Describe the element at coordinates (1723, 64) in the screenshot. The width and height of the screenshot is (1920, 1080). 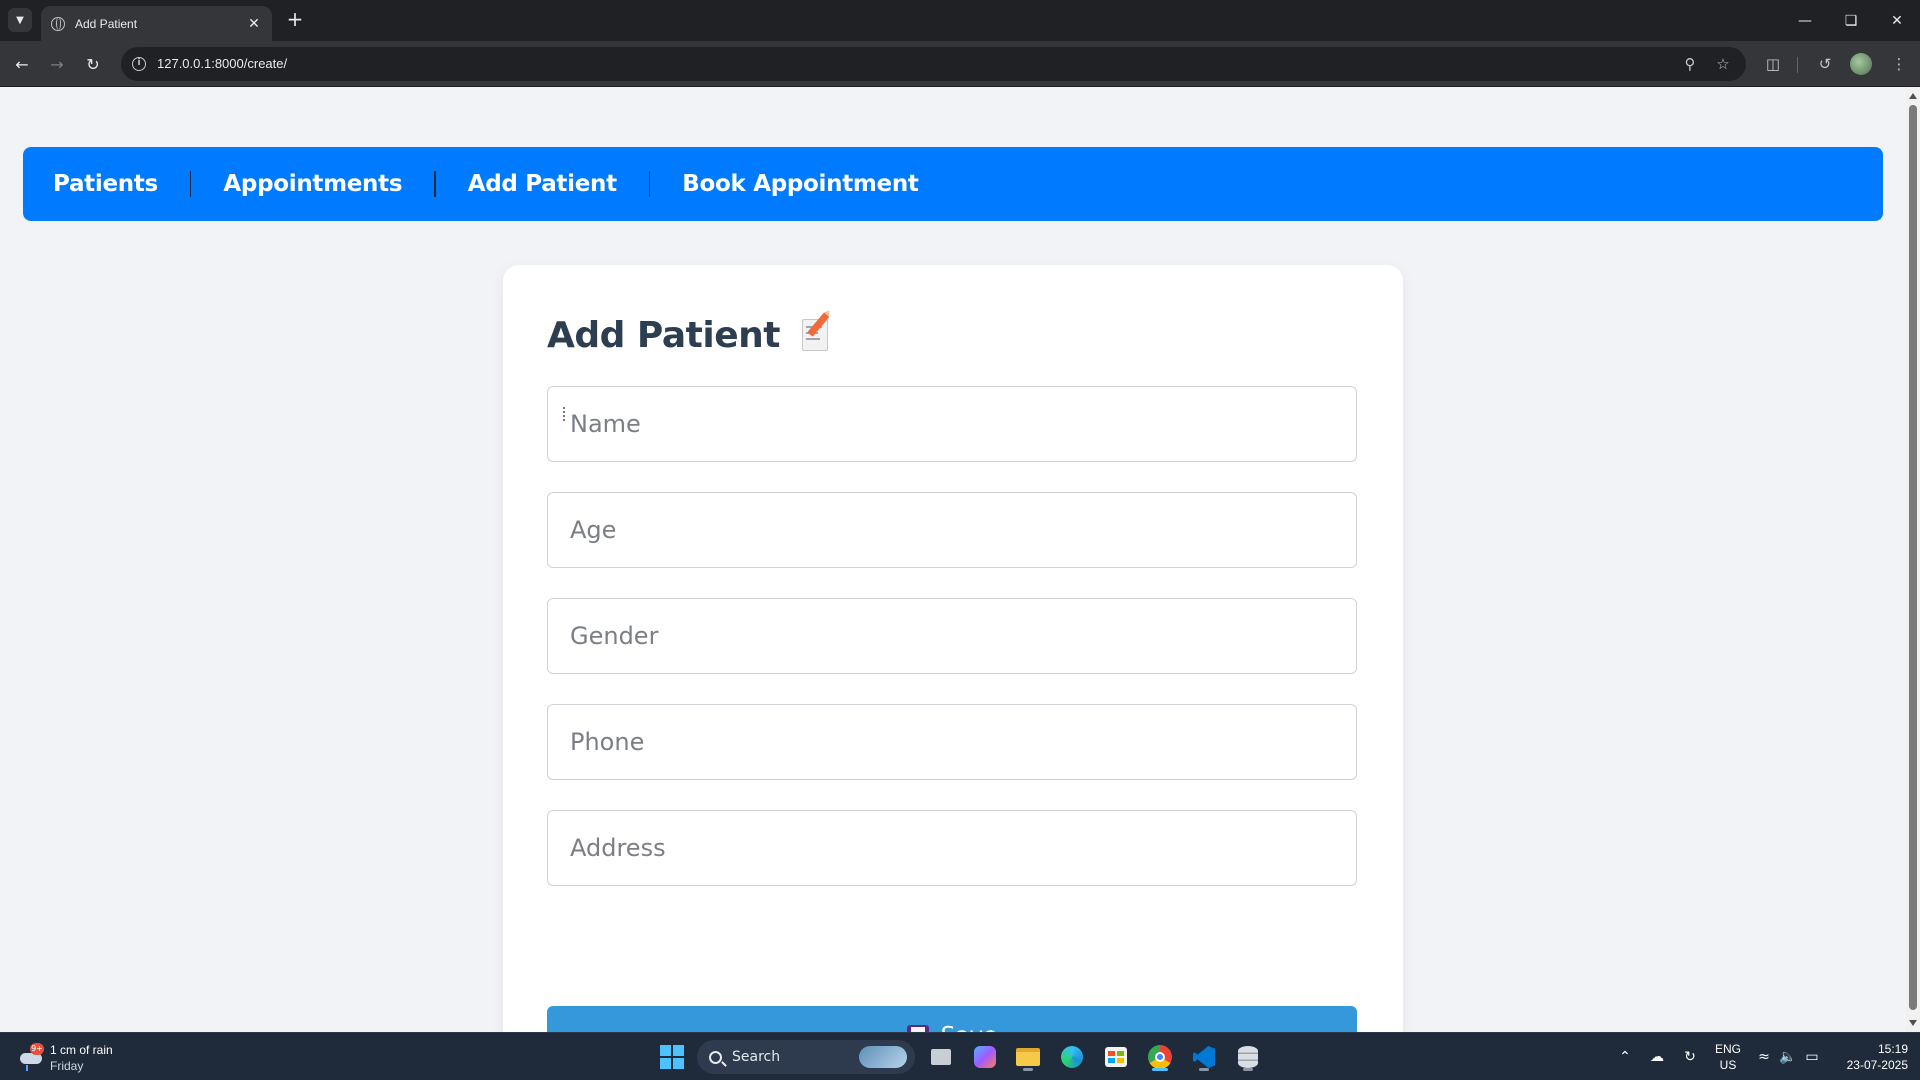
I see `bookmark-star-icon: ☆` at that location.